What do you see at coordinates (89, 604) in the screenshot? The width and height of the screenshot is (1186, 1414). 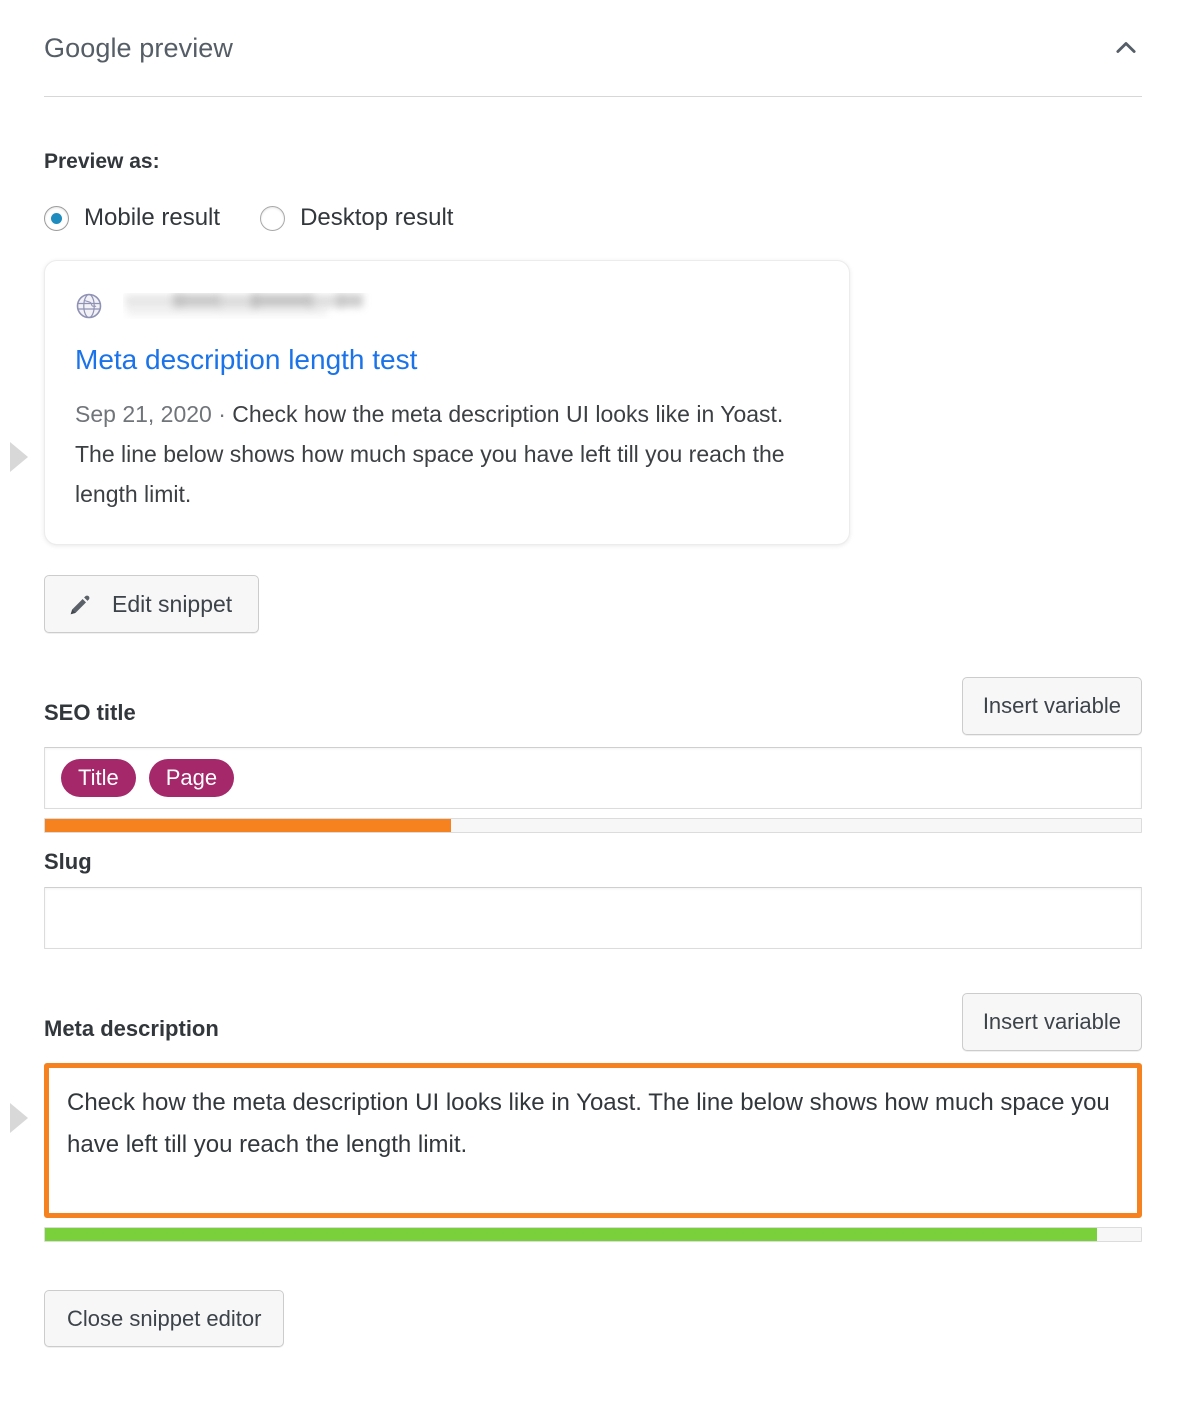 I see `pencil-icon` at bounding box center [89, 604].